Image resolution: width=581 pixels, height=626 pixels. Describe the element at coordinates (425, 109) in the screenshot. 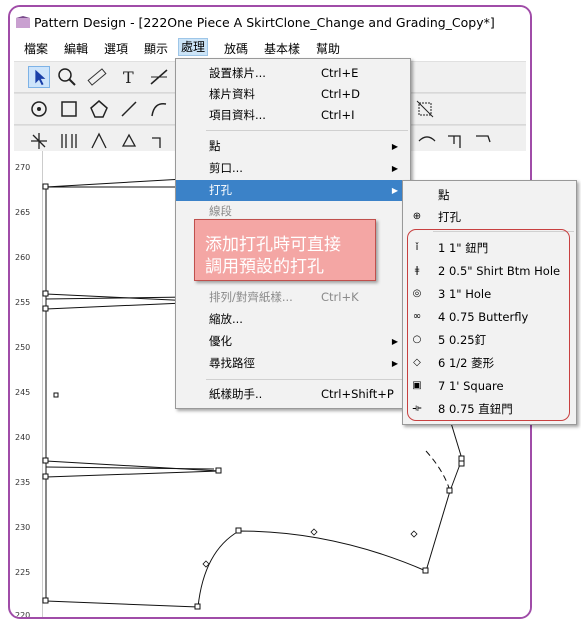

I see `grid-measure-icon` at that location.